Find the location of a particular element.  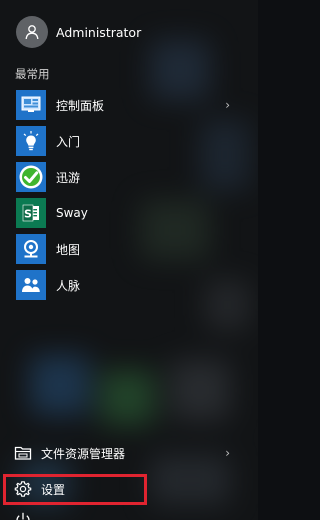

xunyou-logo-icon is located at coordinates (31, 177).